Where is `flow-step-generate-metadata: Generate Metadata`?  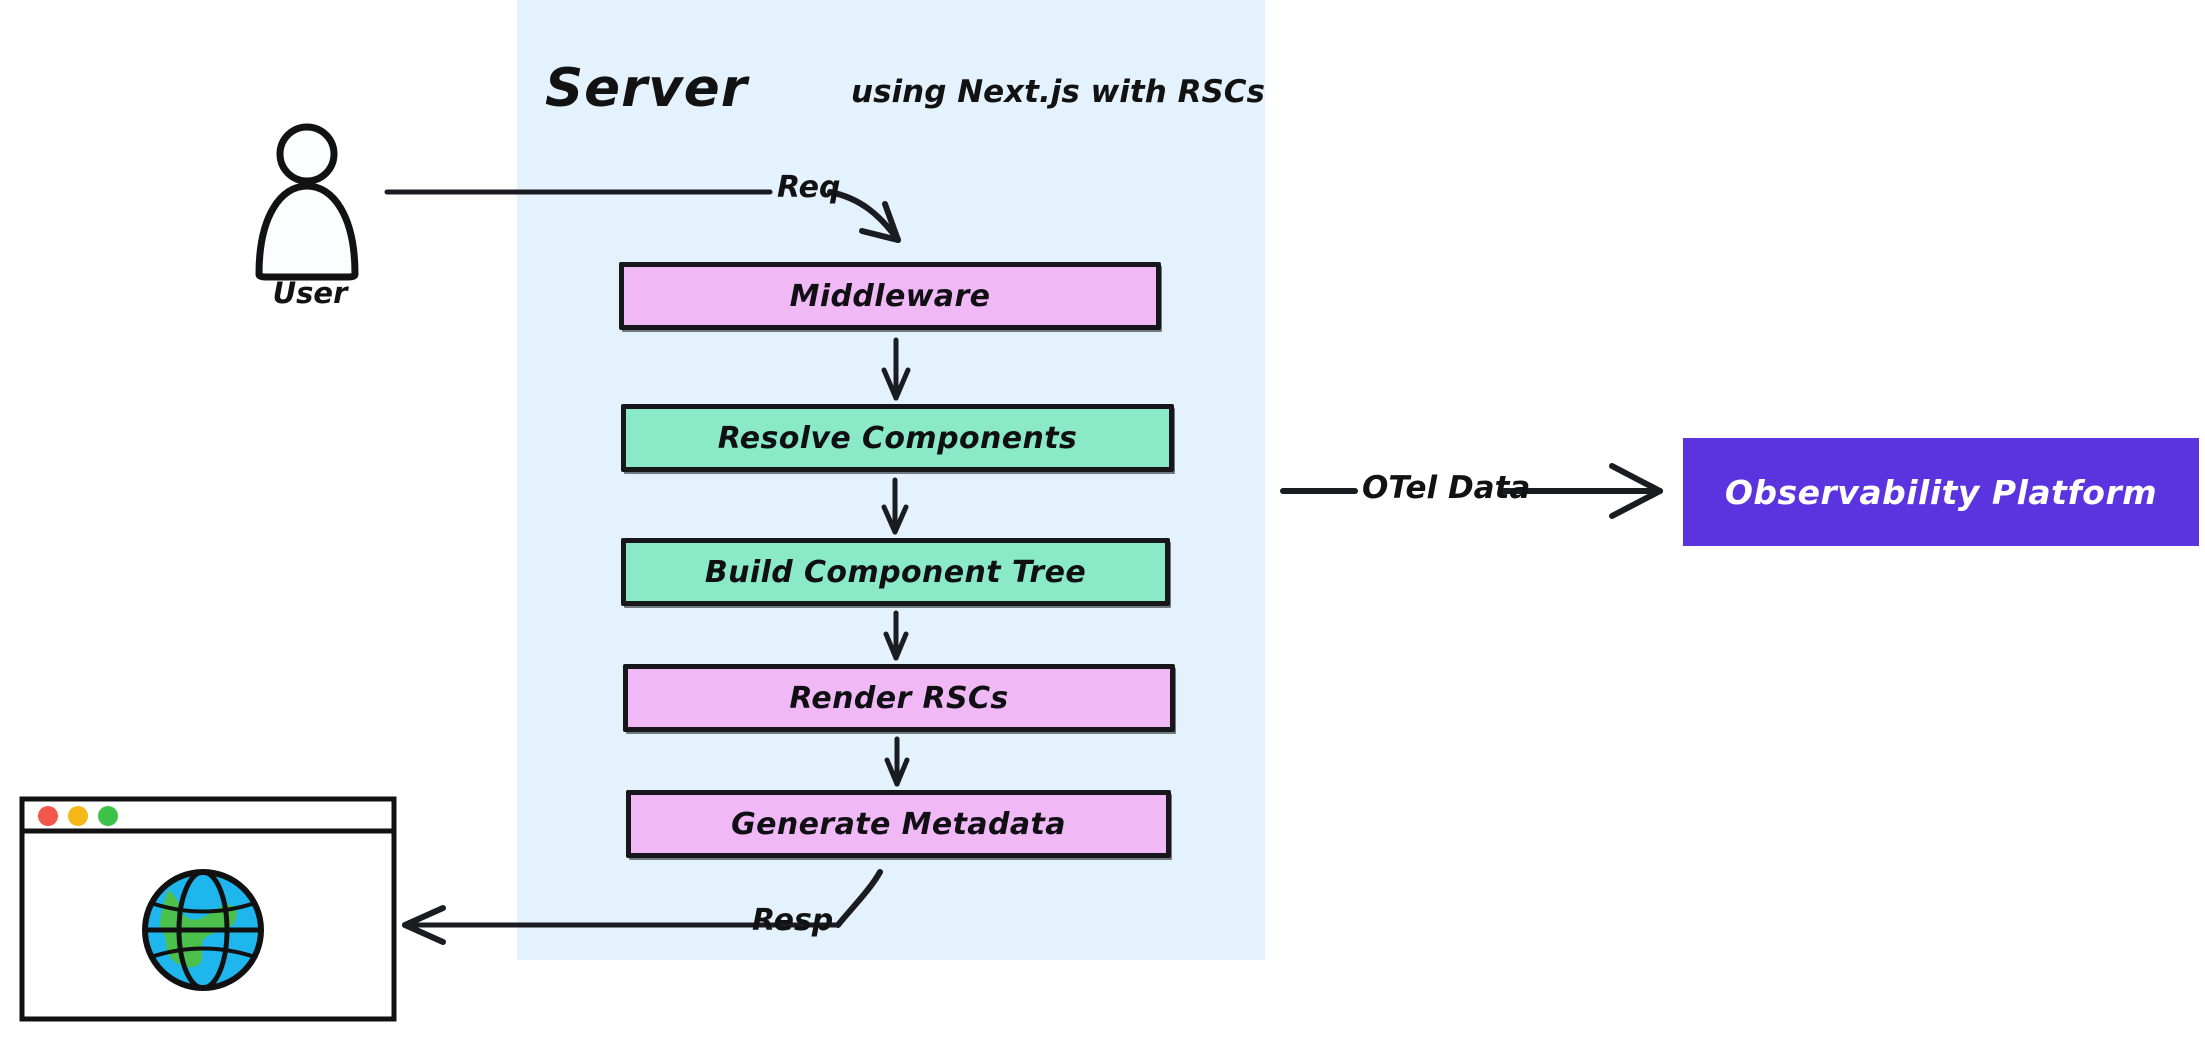 flow-step-generate-metadata: Generate Metadata is located at coordinates (898, 824).